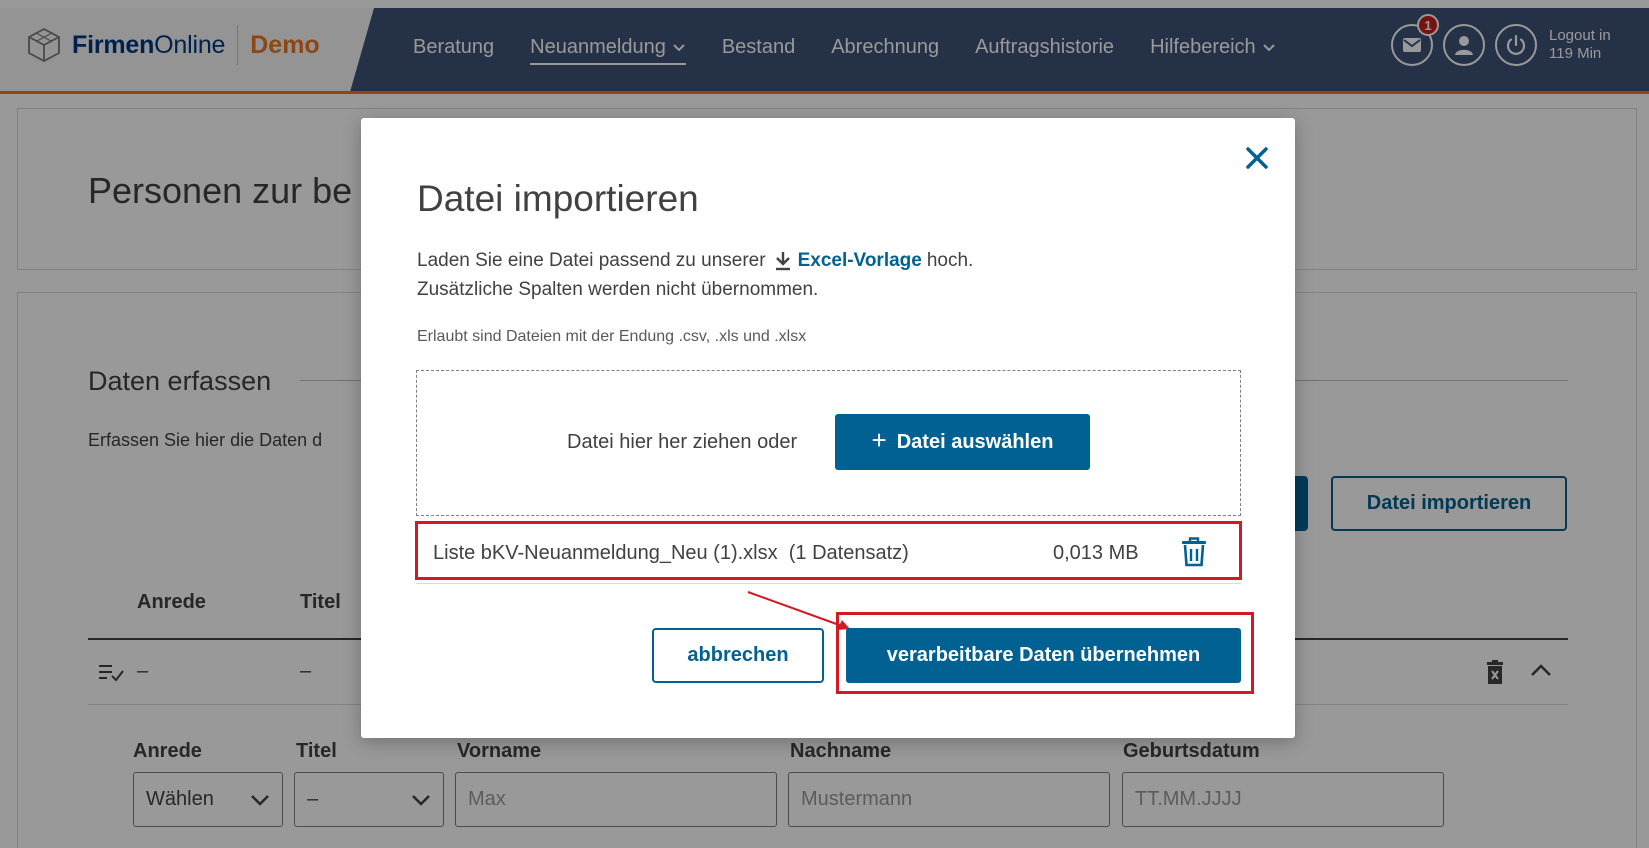 This screenshot has height=848, width=1649. Describe the element at coordinates (1045, 653) in the screenshot. I see `apply-highlight-box` at that location.